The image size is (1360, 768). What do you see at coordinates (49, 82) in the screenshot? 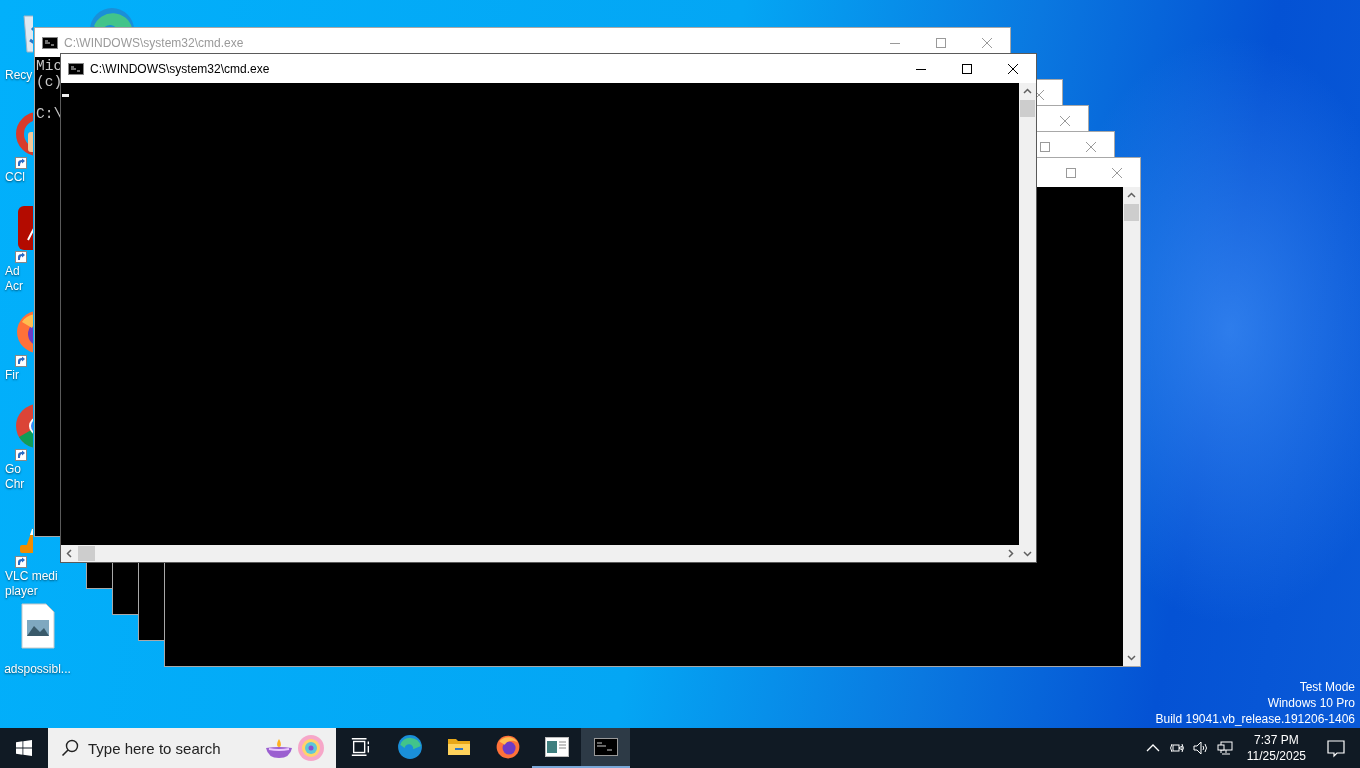
I see `console-line: (c)` at bounding box center [49, 82].